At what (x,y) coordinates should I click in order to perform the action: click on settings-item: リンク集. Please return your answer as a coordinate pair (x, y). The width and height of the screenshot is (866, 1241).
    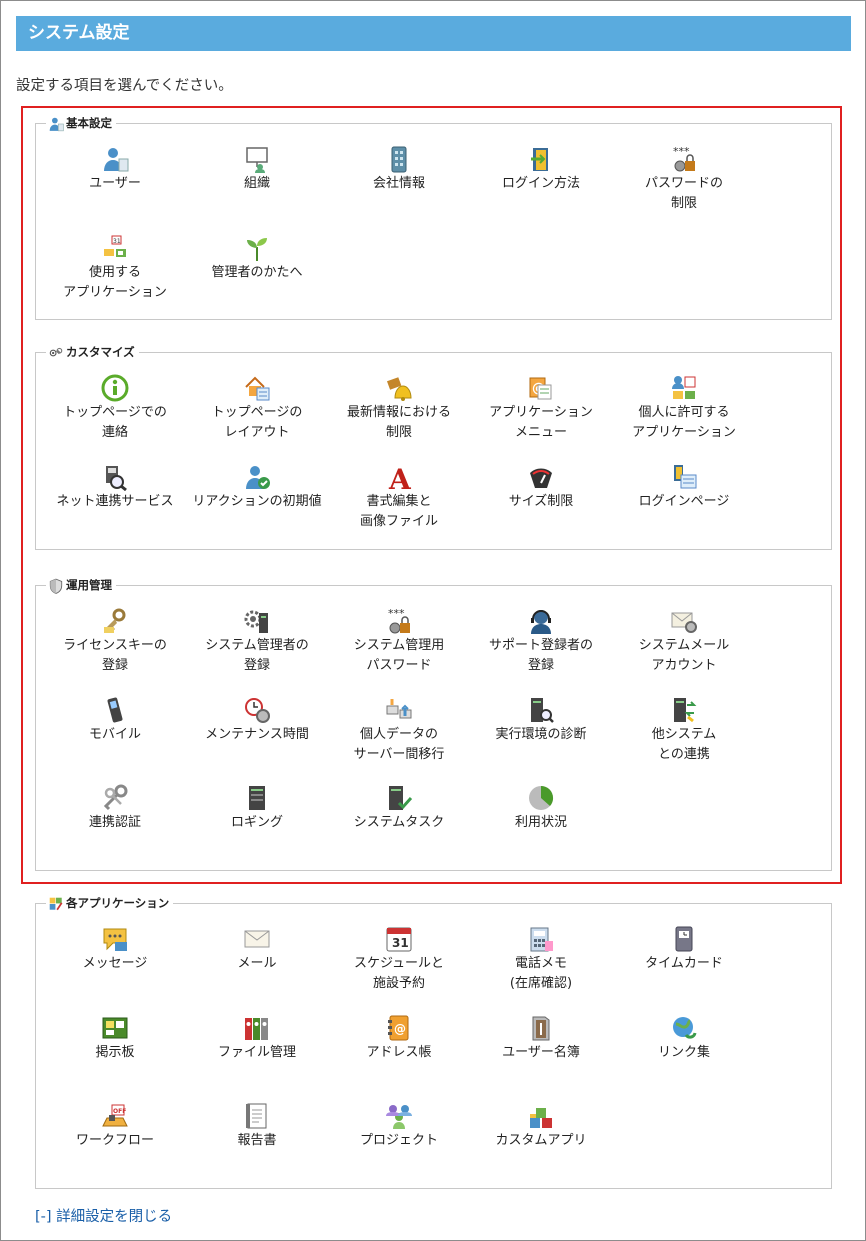
    Looking at the image, I should click on (684, 1038).